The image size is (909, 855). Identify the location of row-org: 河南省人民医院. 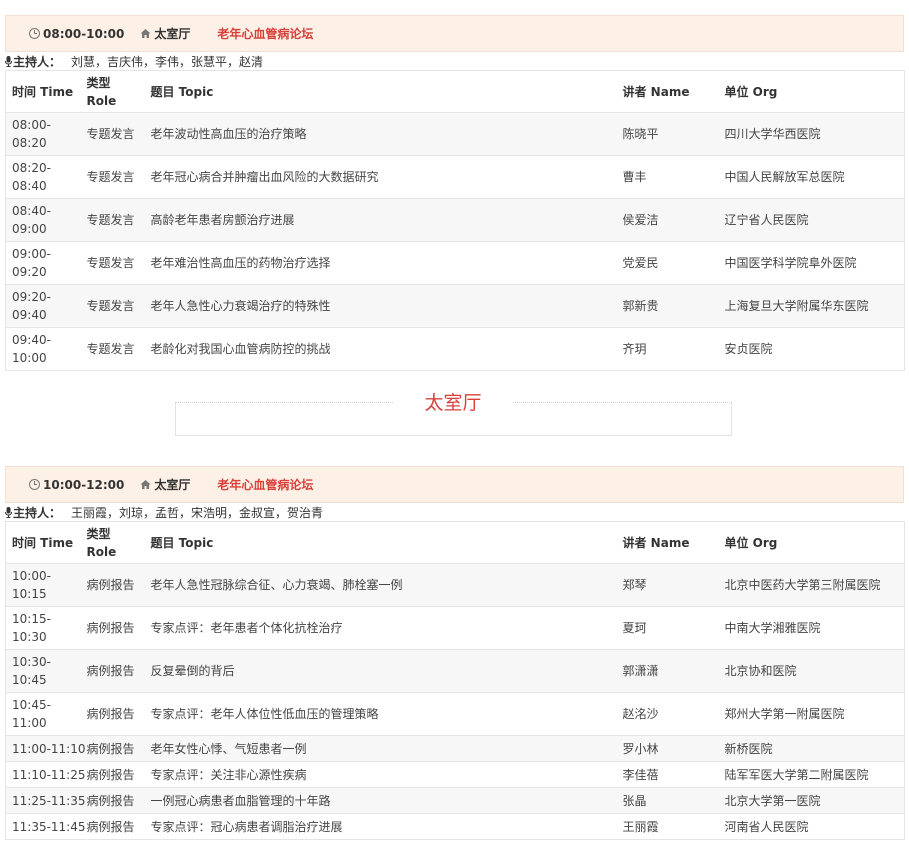
(811, 826).